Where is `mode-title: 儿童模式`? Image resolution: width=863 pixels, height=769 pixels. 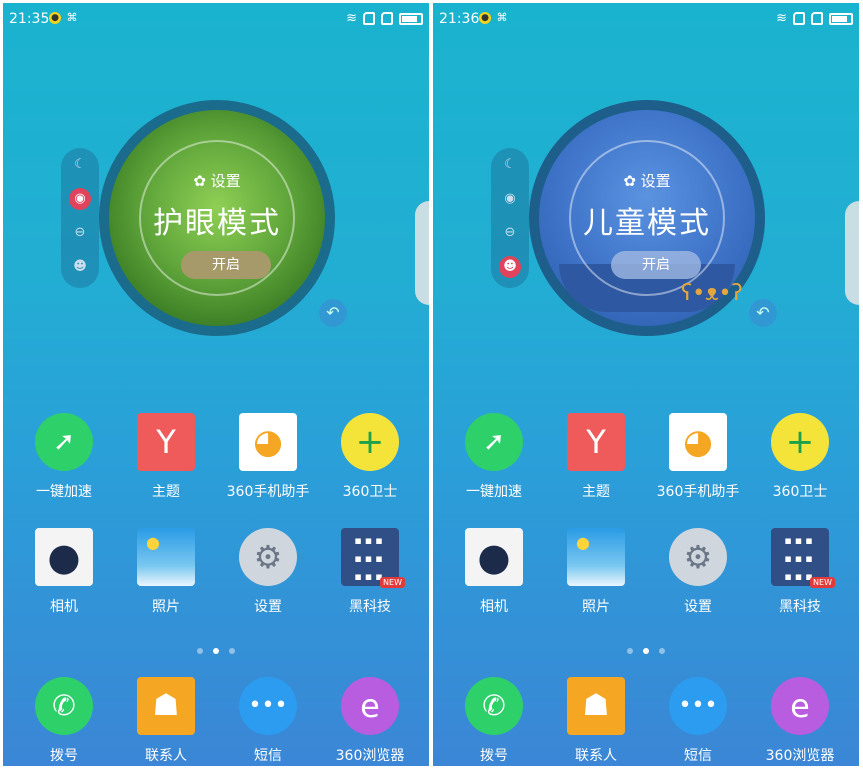
mode-title: 儿童模式 is located at coordinates (647, 223).